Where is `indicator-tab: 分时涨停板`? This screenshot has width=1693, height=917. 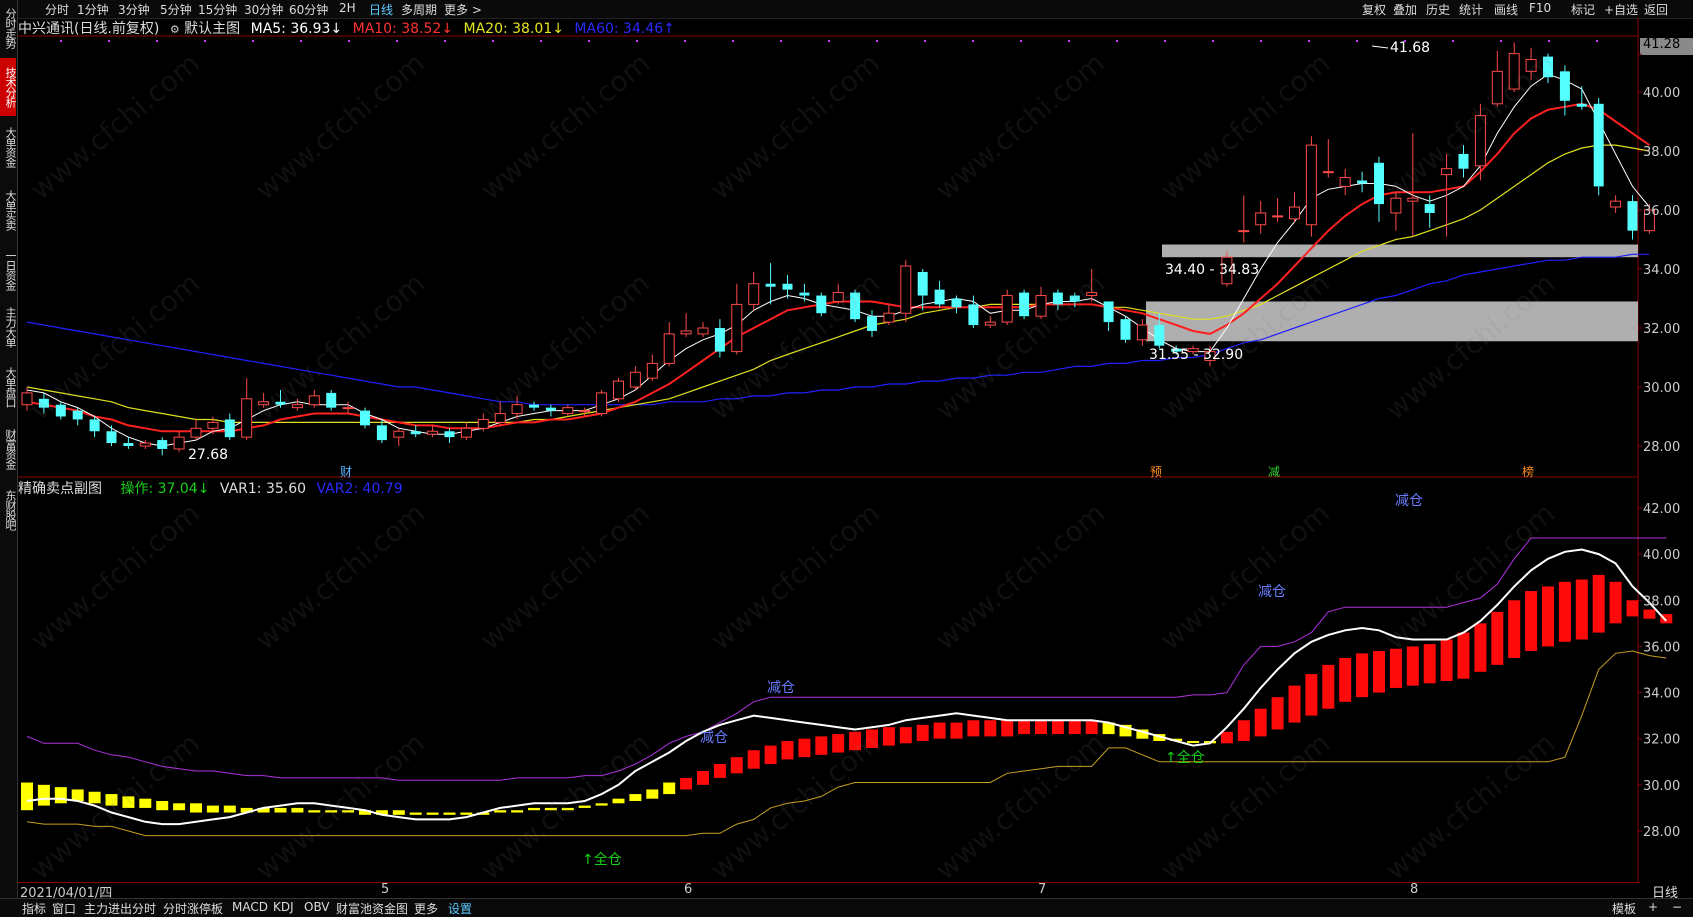 indicator-tab: 分时涨停板 is located at coordinates (193, 908).